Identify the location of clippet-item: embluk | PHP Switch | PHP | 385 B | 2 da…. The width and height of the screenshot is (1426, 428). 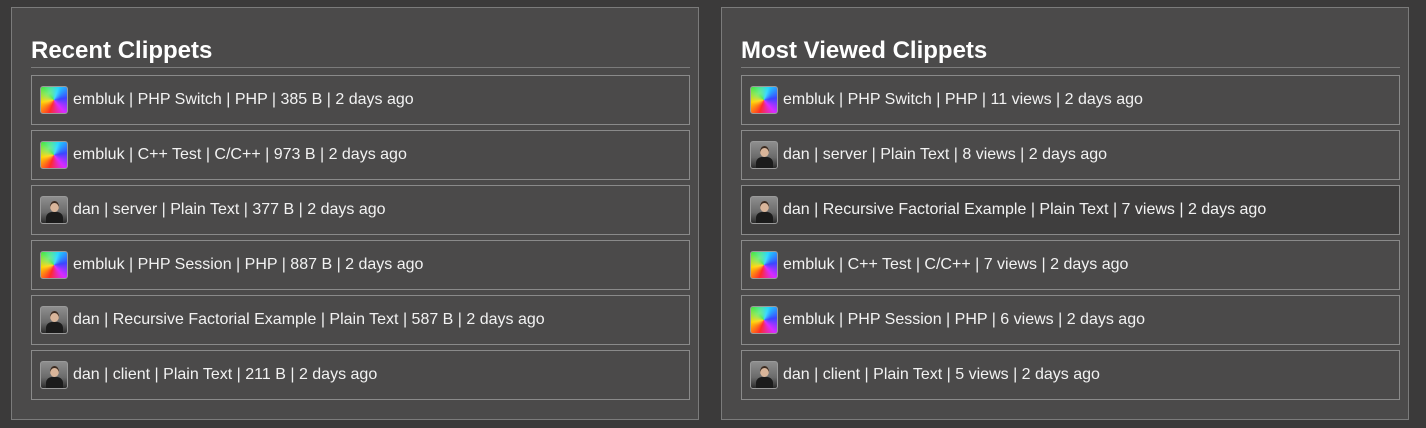
(360, 100).